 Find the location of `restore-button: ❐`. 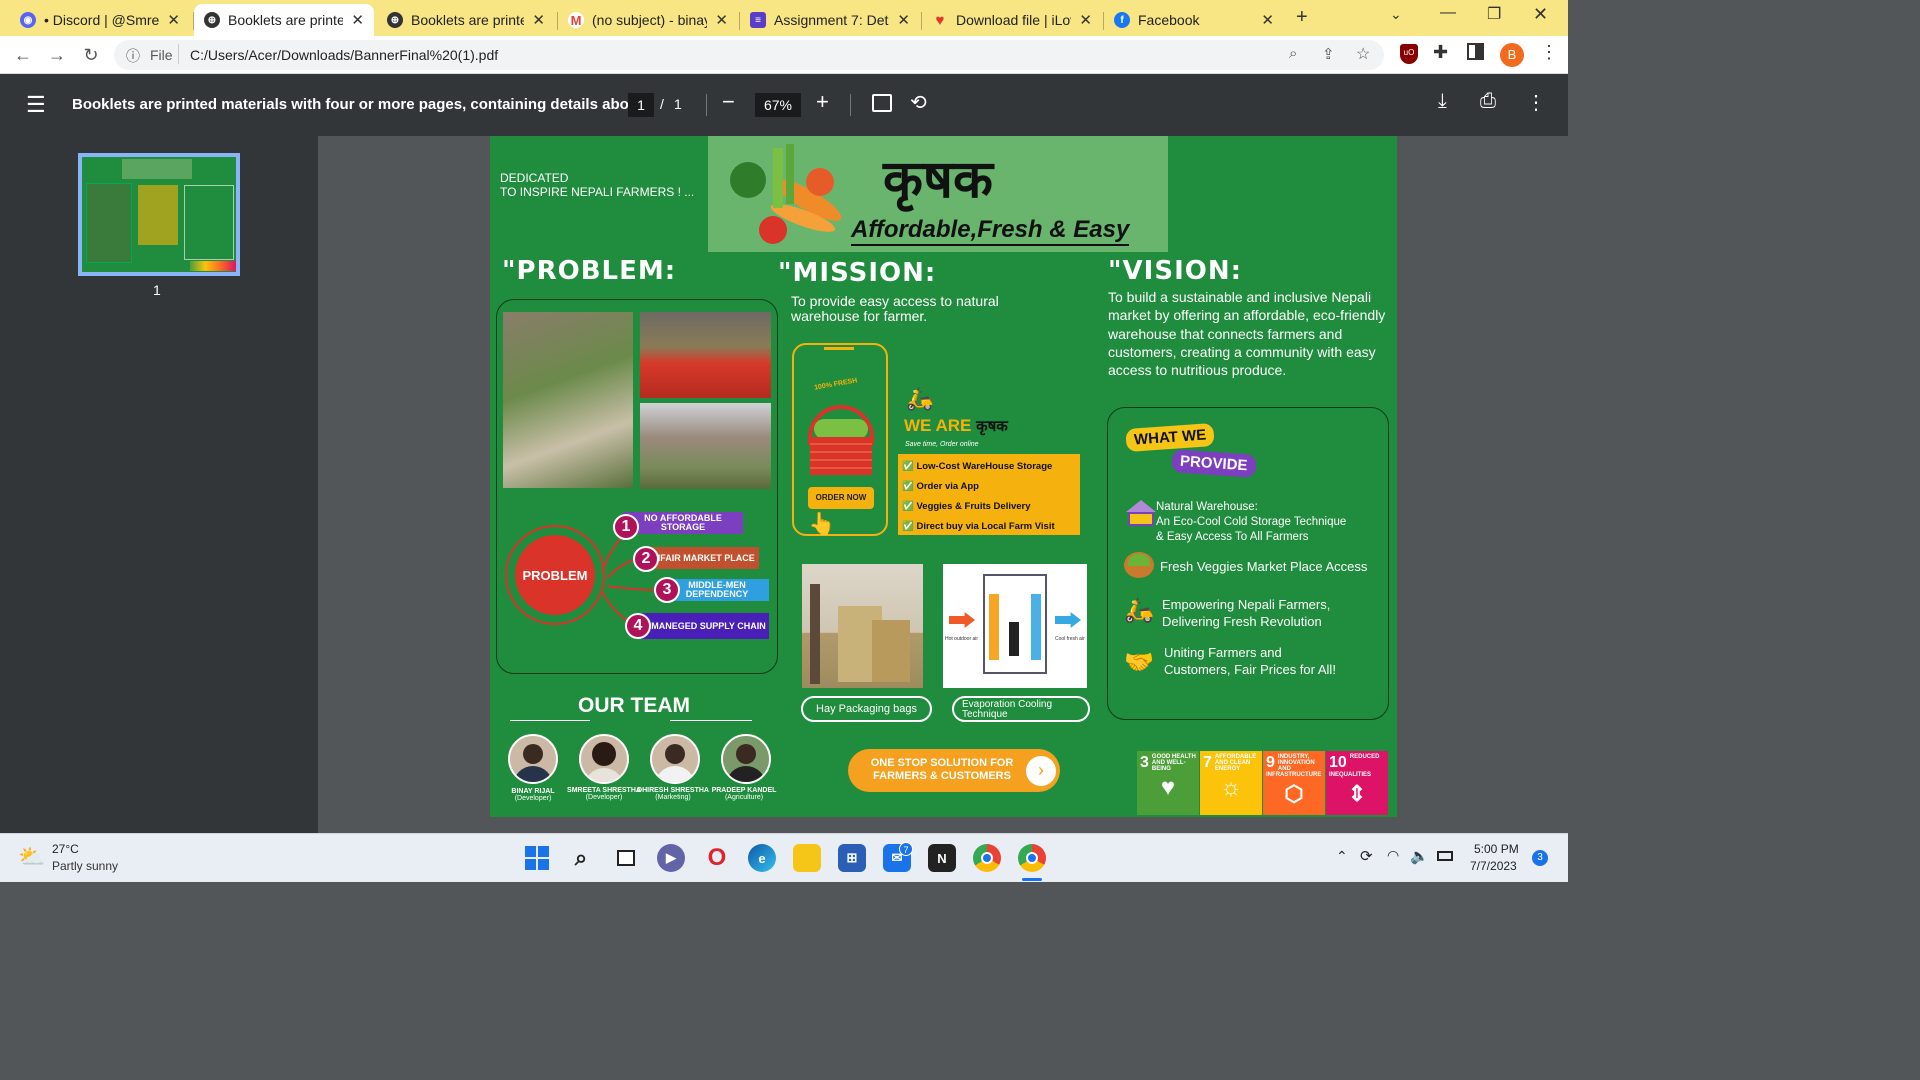

restore-button: ❐ is located at coordinates (1494, 14).